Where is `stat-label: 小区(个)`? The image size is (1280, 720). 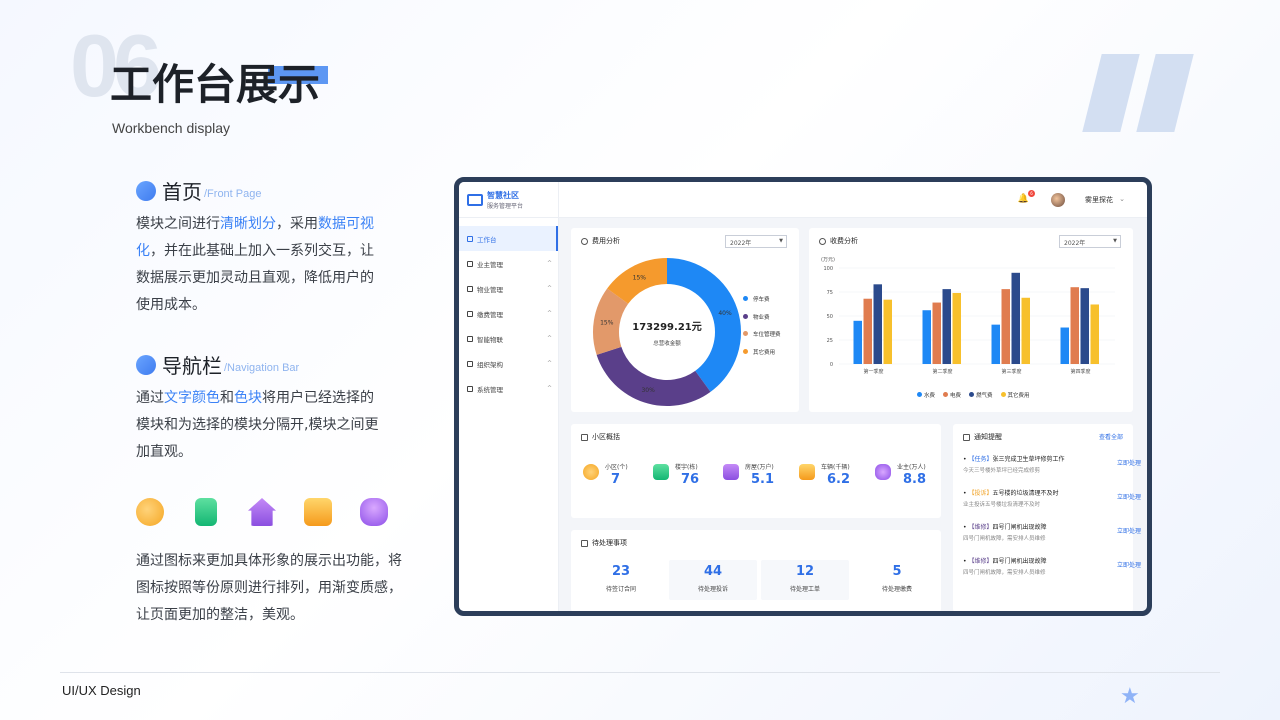
stat-label: 小区(个) is located at coordinates (616, 467).